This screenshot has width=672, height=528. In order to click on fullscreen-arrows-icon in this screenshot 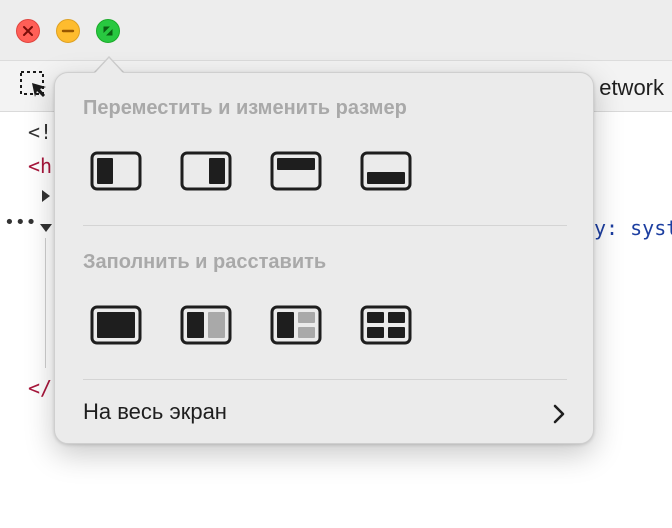, I will do `click(108, 31)`.